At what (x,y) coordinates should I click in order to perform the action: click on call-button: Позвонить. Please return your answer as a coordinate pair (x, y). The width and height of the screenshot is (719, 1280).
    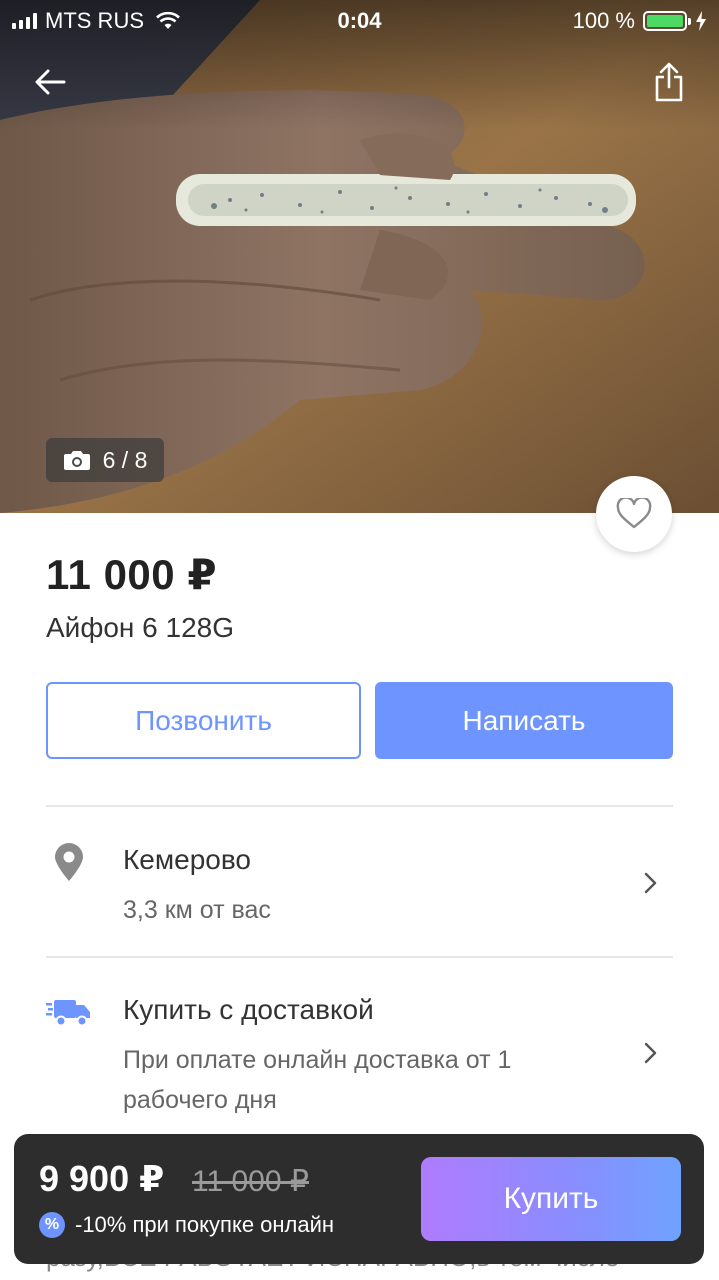
    Looking at the image, I should click on (203, 720).